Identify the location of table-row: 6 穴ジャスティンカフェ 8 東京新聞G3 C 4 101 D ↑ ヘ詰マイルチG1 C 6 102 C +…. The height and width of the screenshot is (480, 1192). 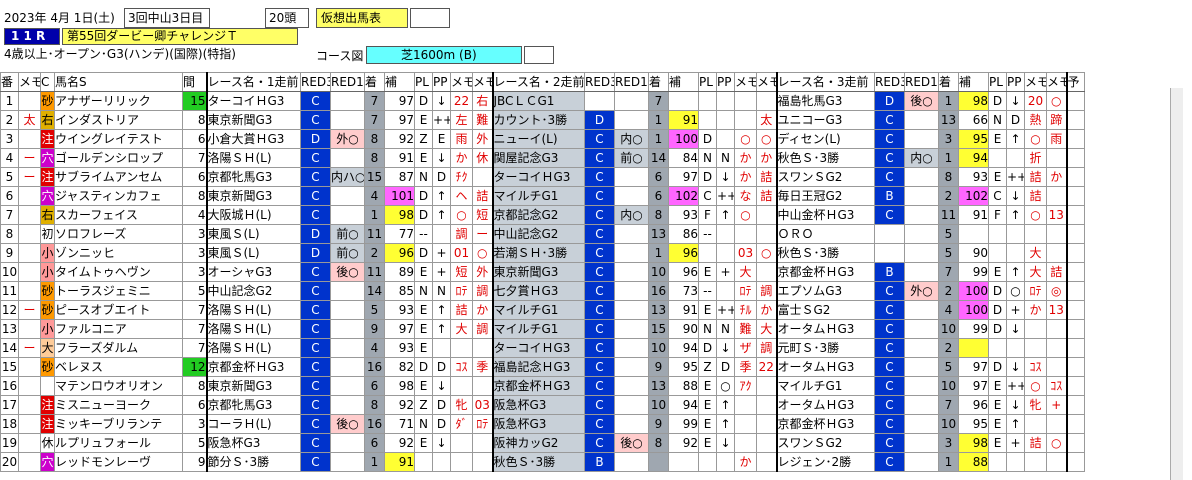
(542, 196).